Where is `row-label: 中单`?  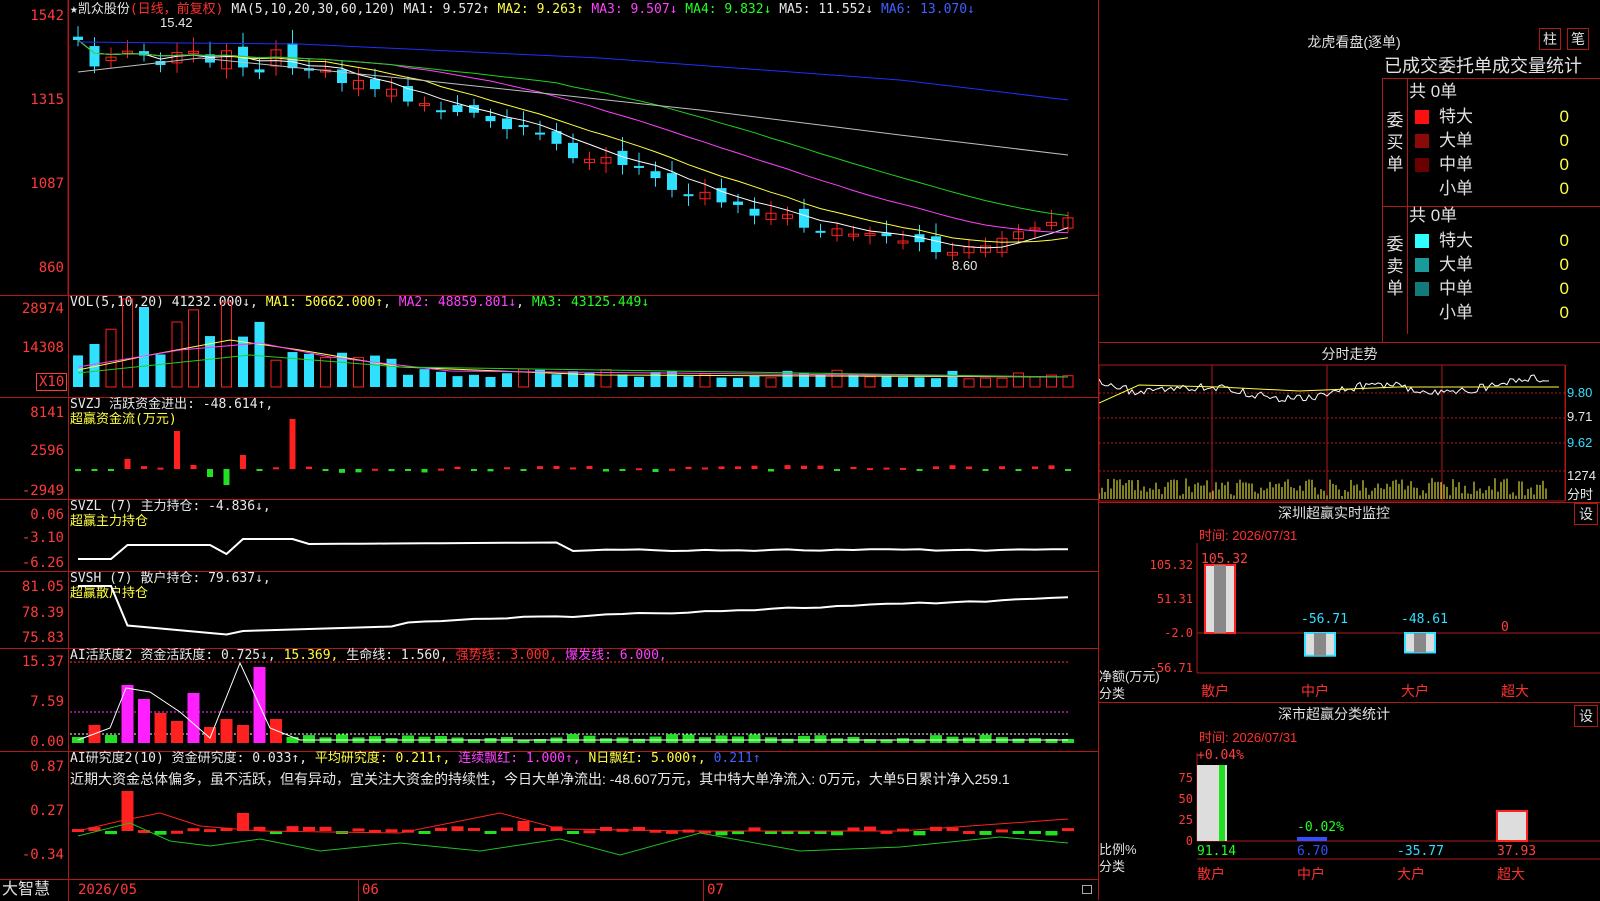
row-label: 中单 is located at coordinates (1456, 288).